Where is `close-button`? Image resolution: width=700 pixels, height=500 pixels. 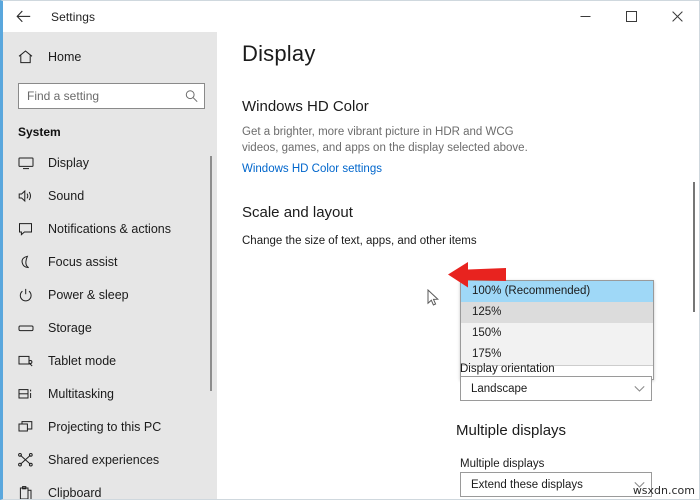
close-button is located at coordinates (676, 16).